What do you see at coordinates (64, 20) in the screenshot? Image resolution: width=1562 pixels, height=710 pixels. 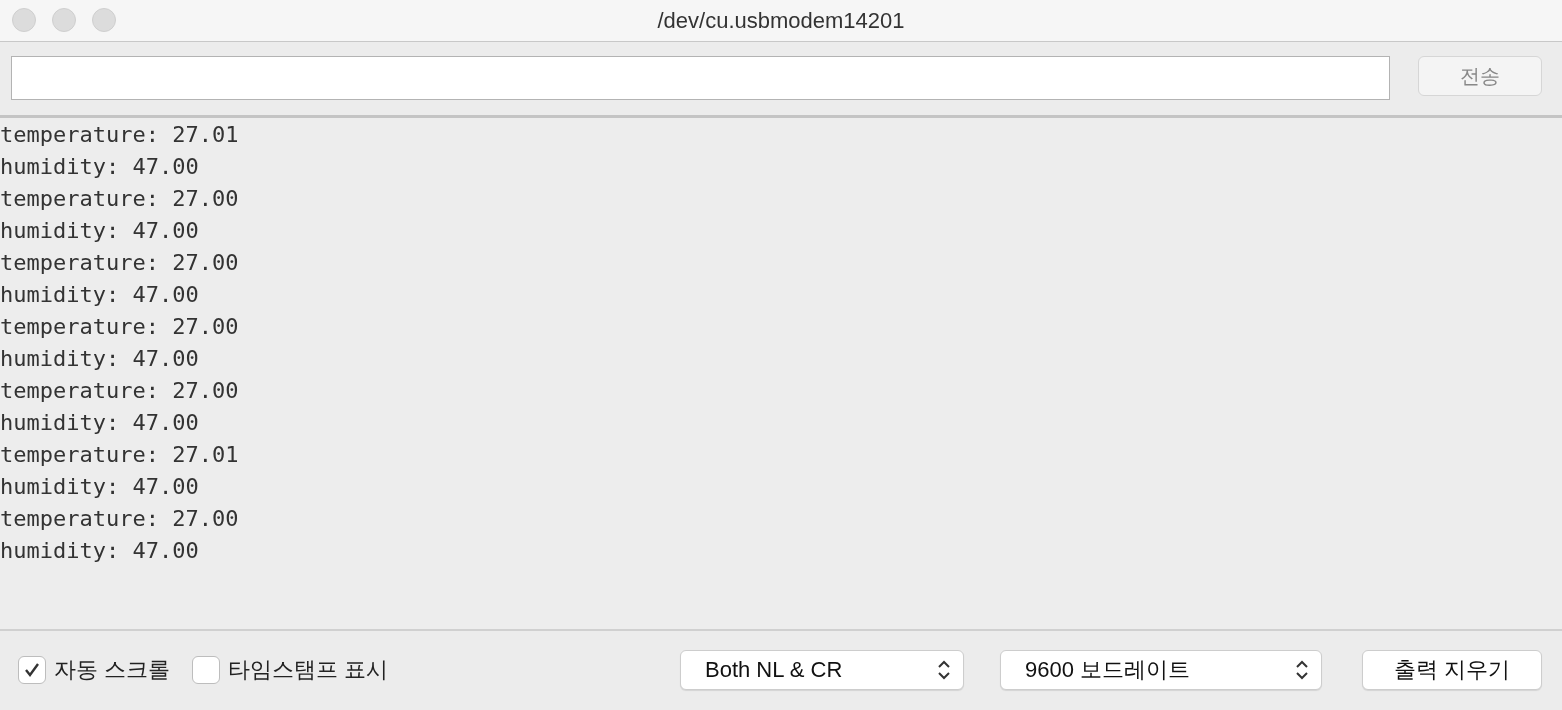 I see `minimize-button` at bounding box center [64, 20].